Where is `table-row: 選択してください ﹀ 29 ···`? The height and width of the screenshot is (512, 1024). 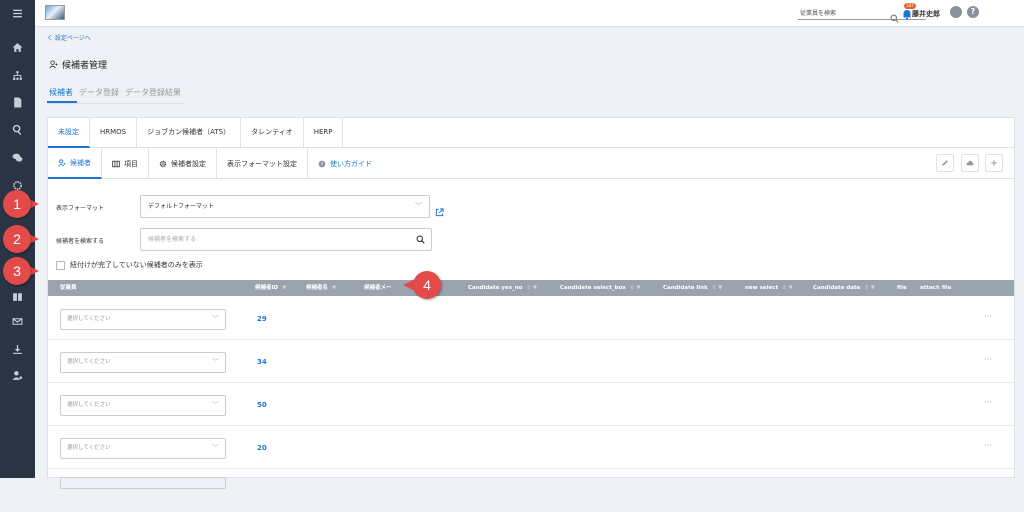
table-row: 選択してください ﹀ 29 ··· is located at coordinates (531, 318).